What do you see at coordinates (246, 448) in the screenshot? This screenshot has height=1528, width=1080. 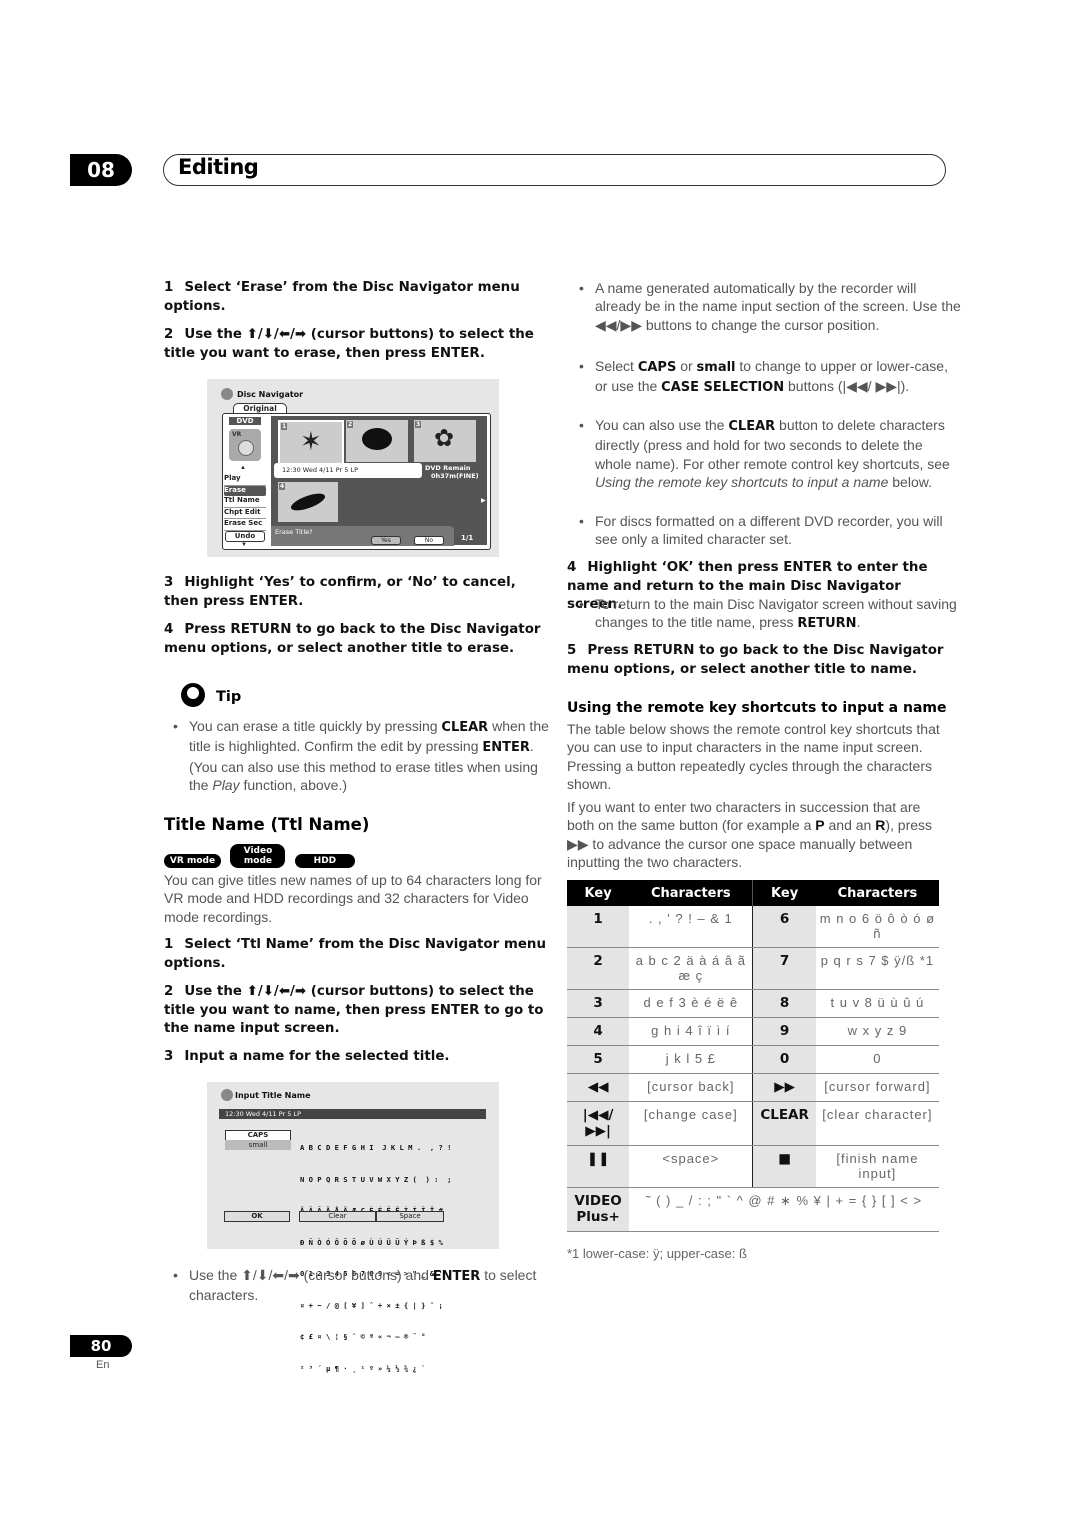 I see `disc-glyph` at bounding box center [246, 448].